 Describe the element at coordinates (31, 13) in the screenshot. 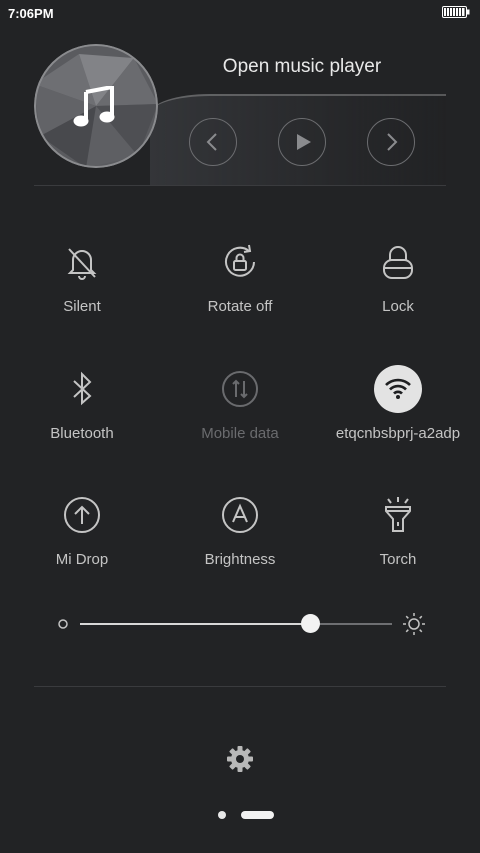

I see `status-time: 7:06PM` at that location.